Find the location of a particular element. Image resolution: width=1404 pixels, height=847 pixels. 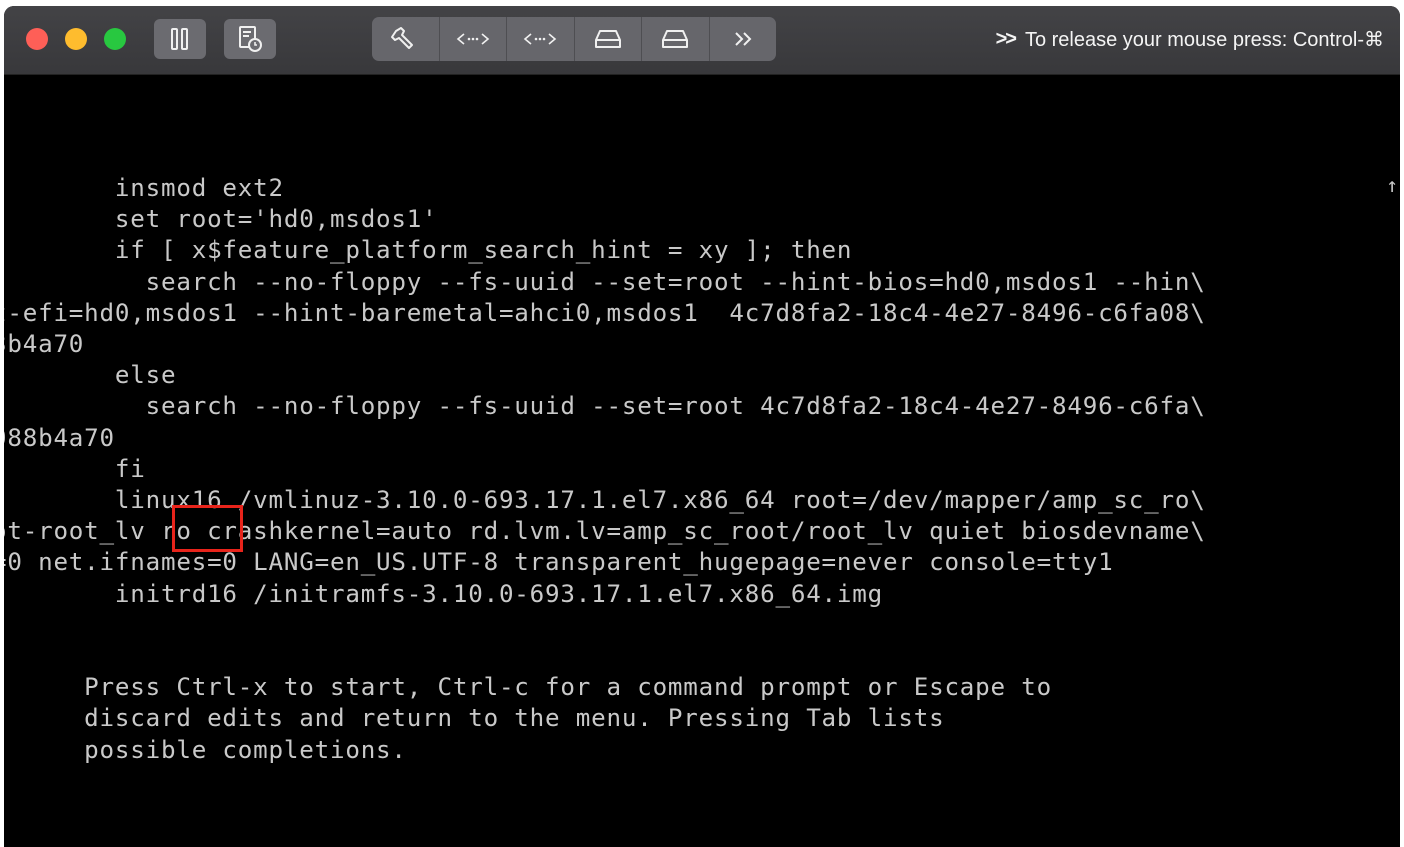

snapshot-icon is located at coordinates (250, 39).